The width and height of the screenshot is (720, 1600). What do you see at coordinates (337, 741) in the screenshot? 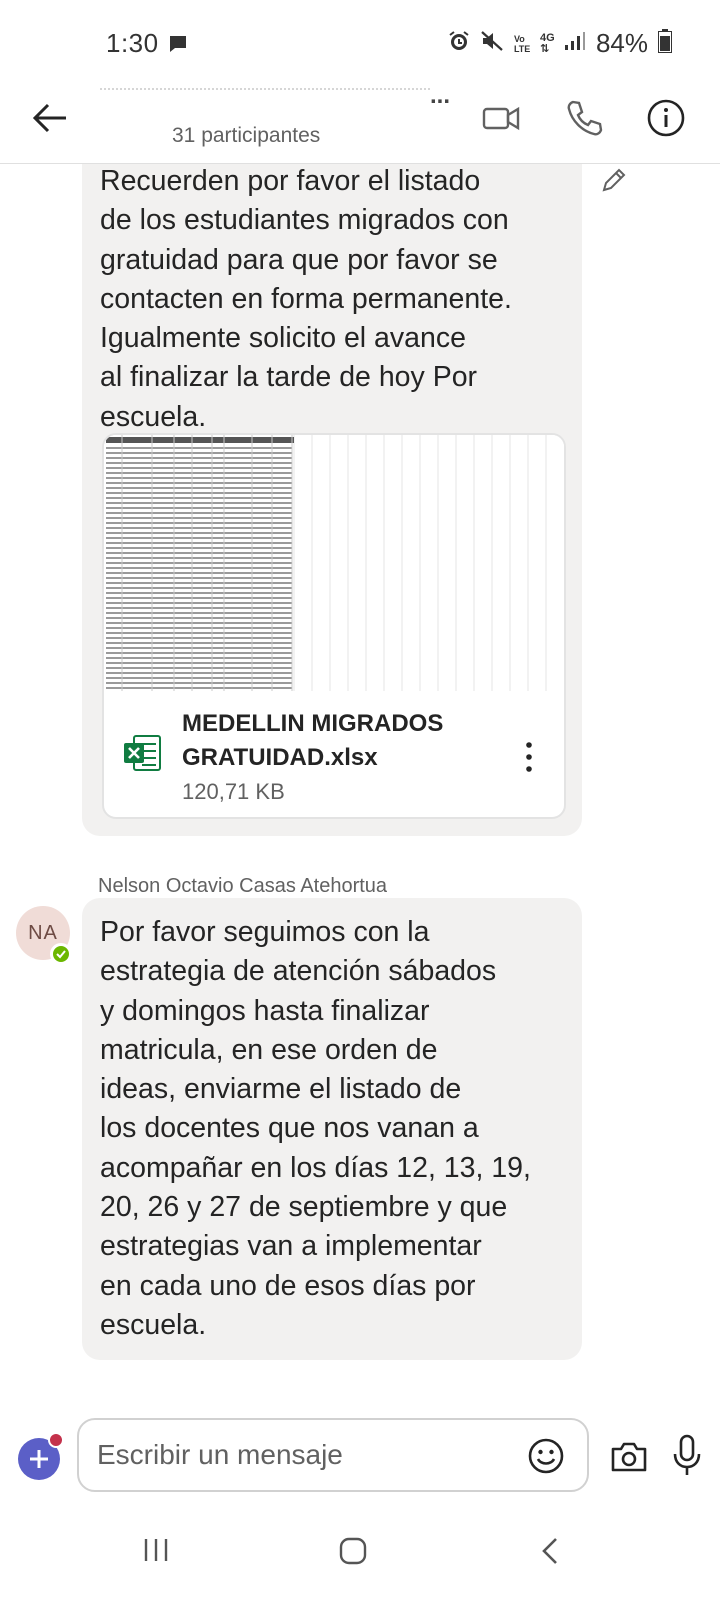
I see `file-name: MEDELLIN MIGRADOS GRATUIDAD.xlsx` at bounding box center [337, 741].